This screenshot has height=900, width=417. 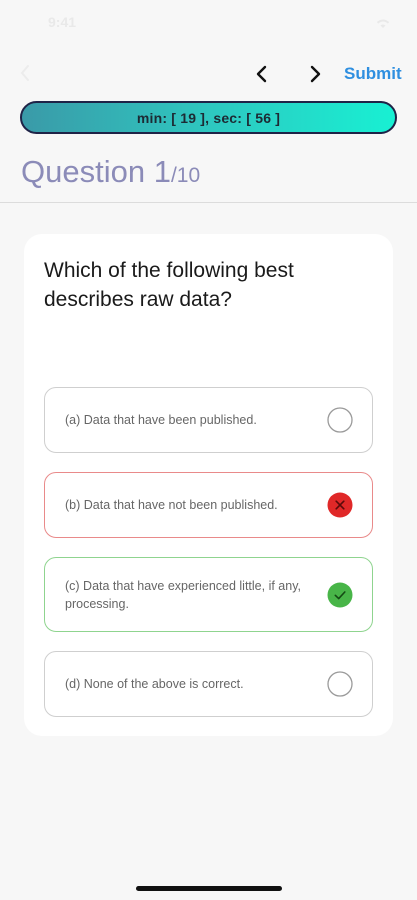 What do you see at coordinates (208, 202) in the screenshot?
I see `divider` at bounding box center [208, 202].